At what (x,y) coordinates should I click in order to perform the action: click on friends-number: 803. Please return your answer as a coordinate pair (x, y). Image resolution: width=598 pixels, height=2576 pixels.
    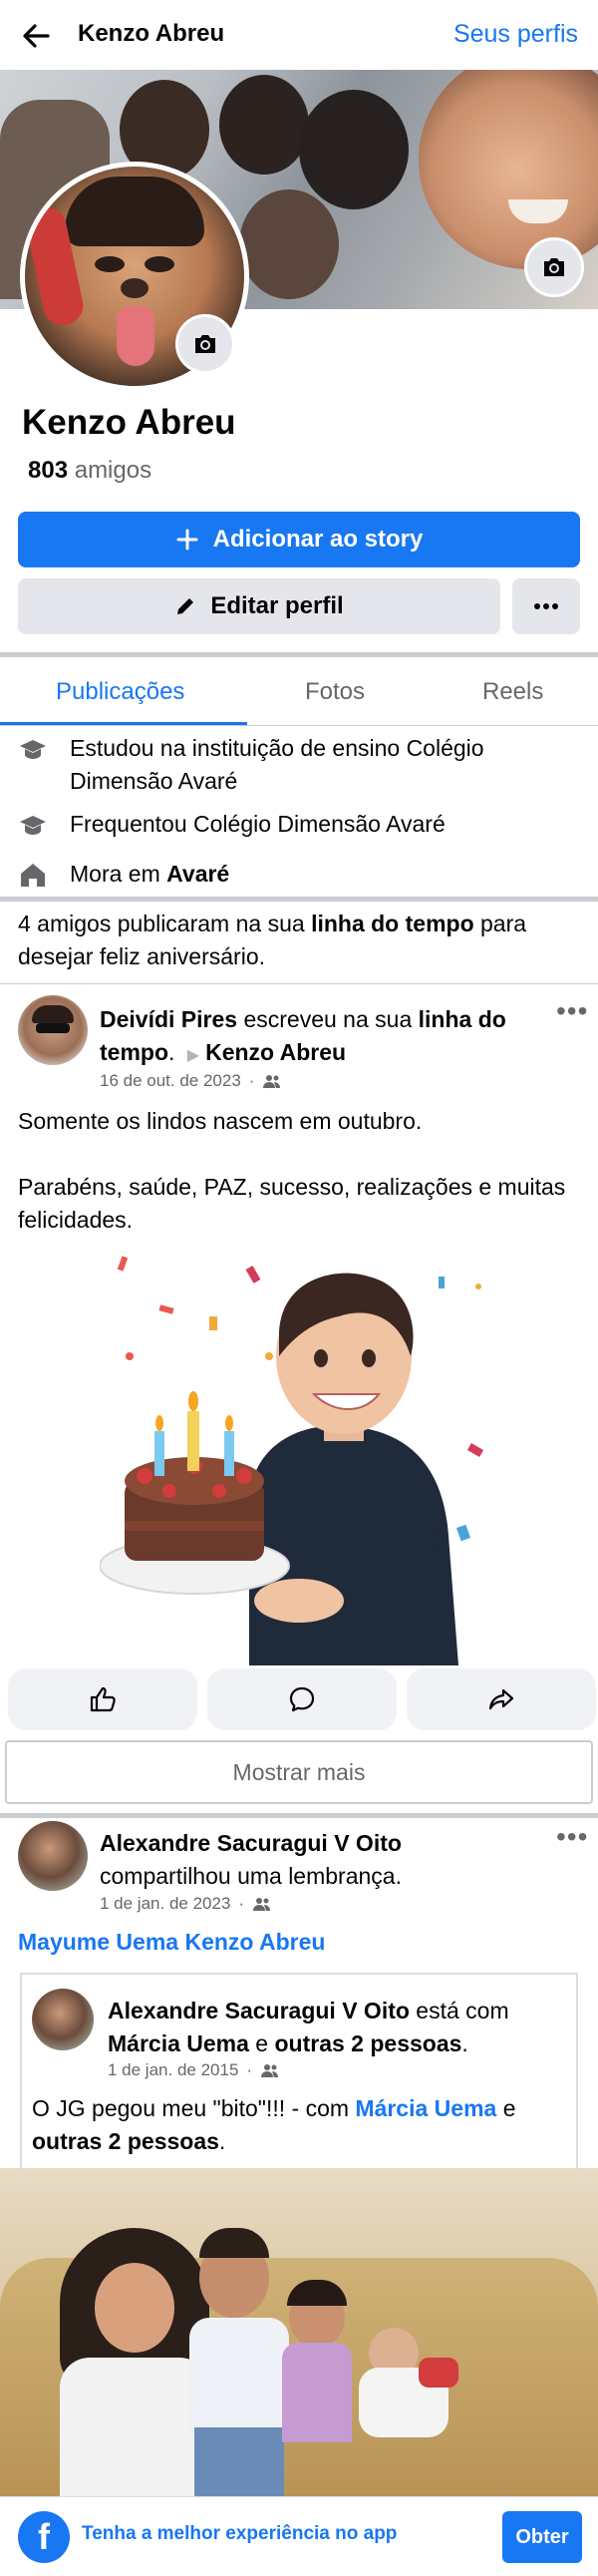
    Looking at the image, I should click on (48, 470).